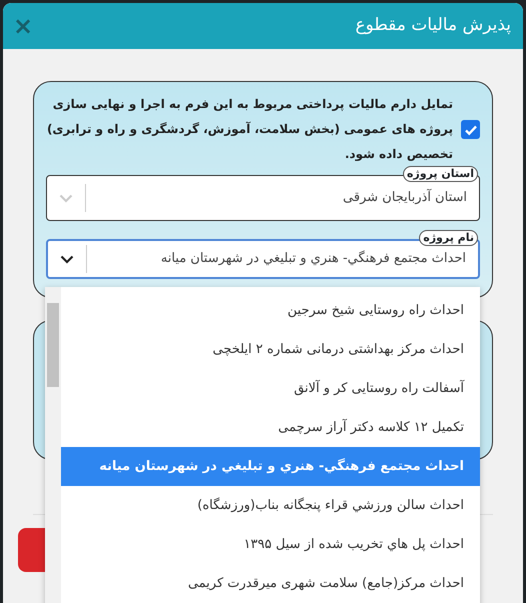 The height and width of the screenshot is (603, 526). What do you see at coordinates (270, 349) in the screenshot?
I see `dropdown-option: احداث مرکز بهداشتی درمانی شماره ۲ ایلخچی` at bounding box center [270, 349].